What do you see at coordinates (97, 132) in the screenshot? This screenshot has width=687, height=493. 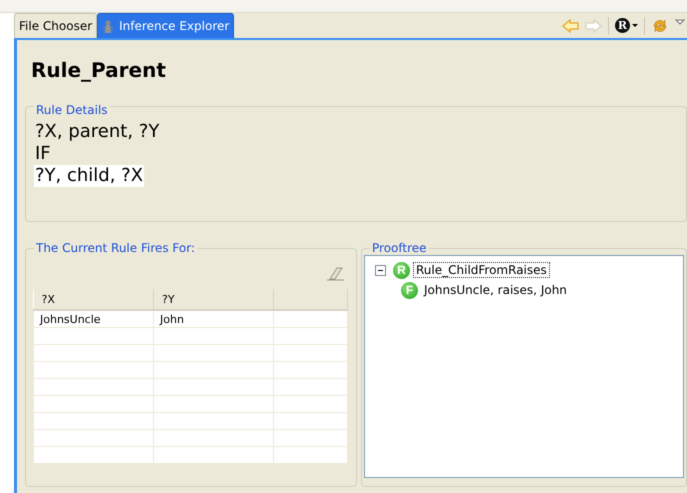 I see `rule-text-line: ?X, parent, ?Y` at bounding box center [97, 132].